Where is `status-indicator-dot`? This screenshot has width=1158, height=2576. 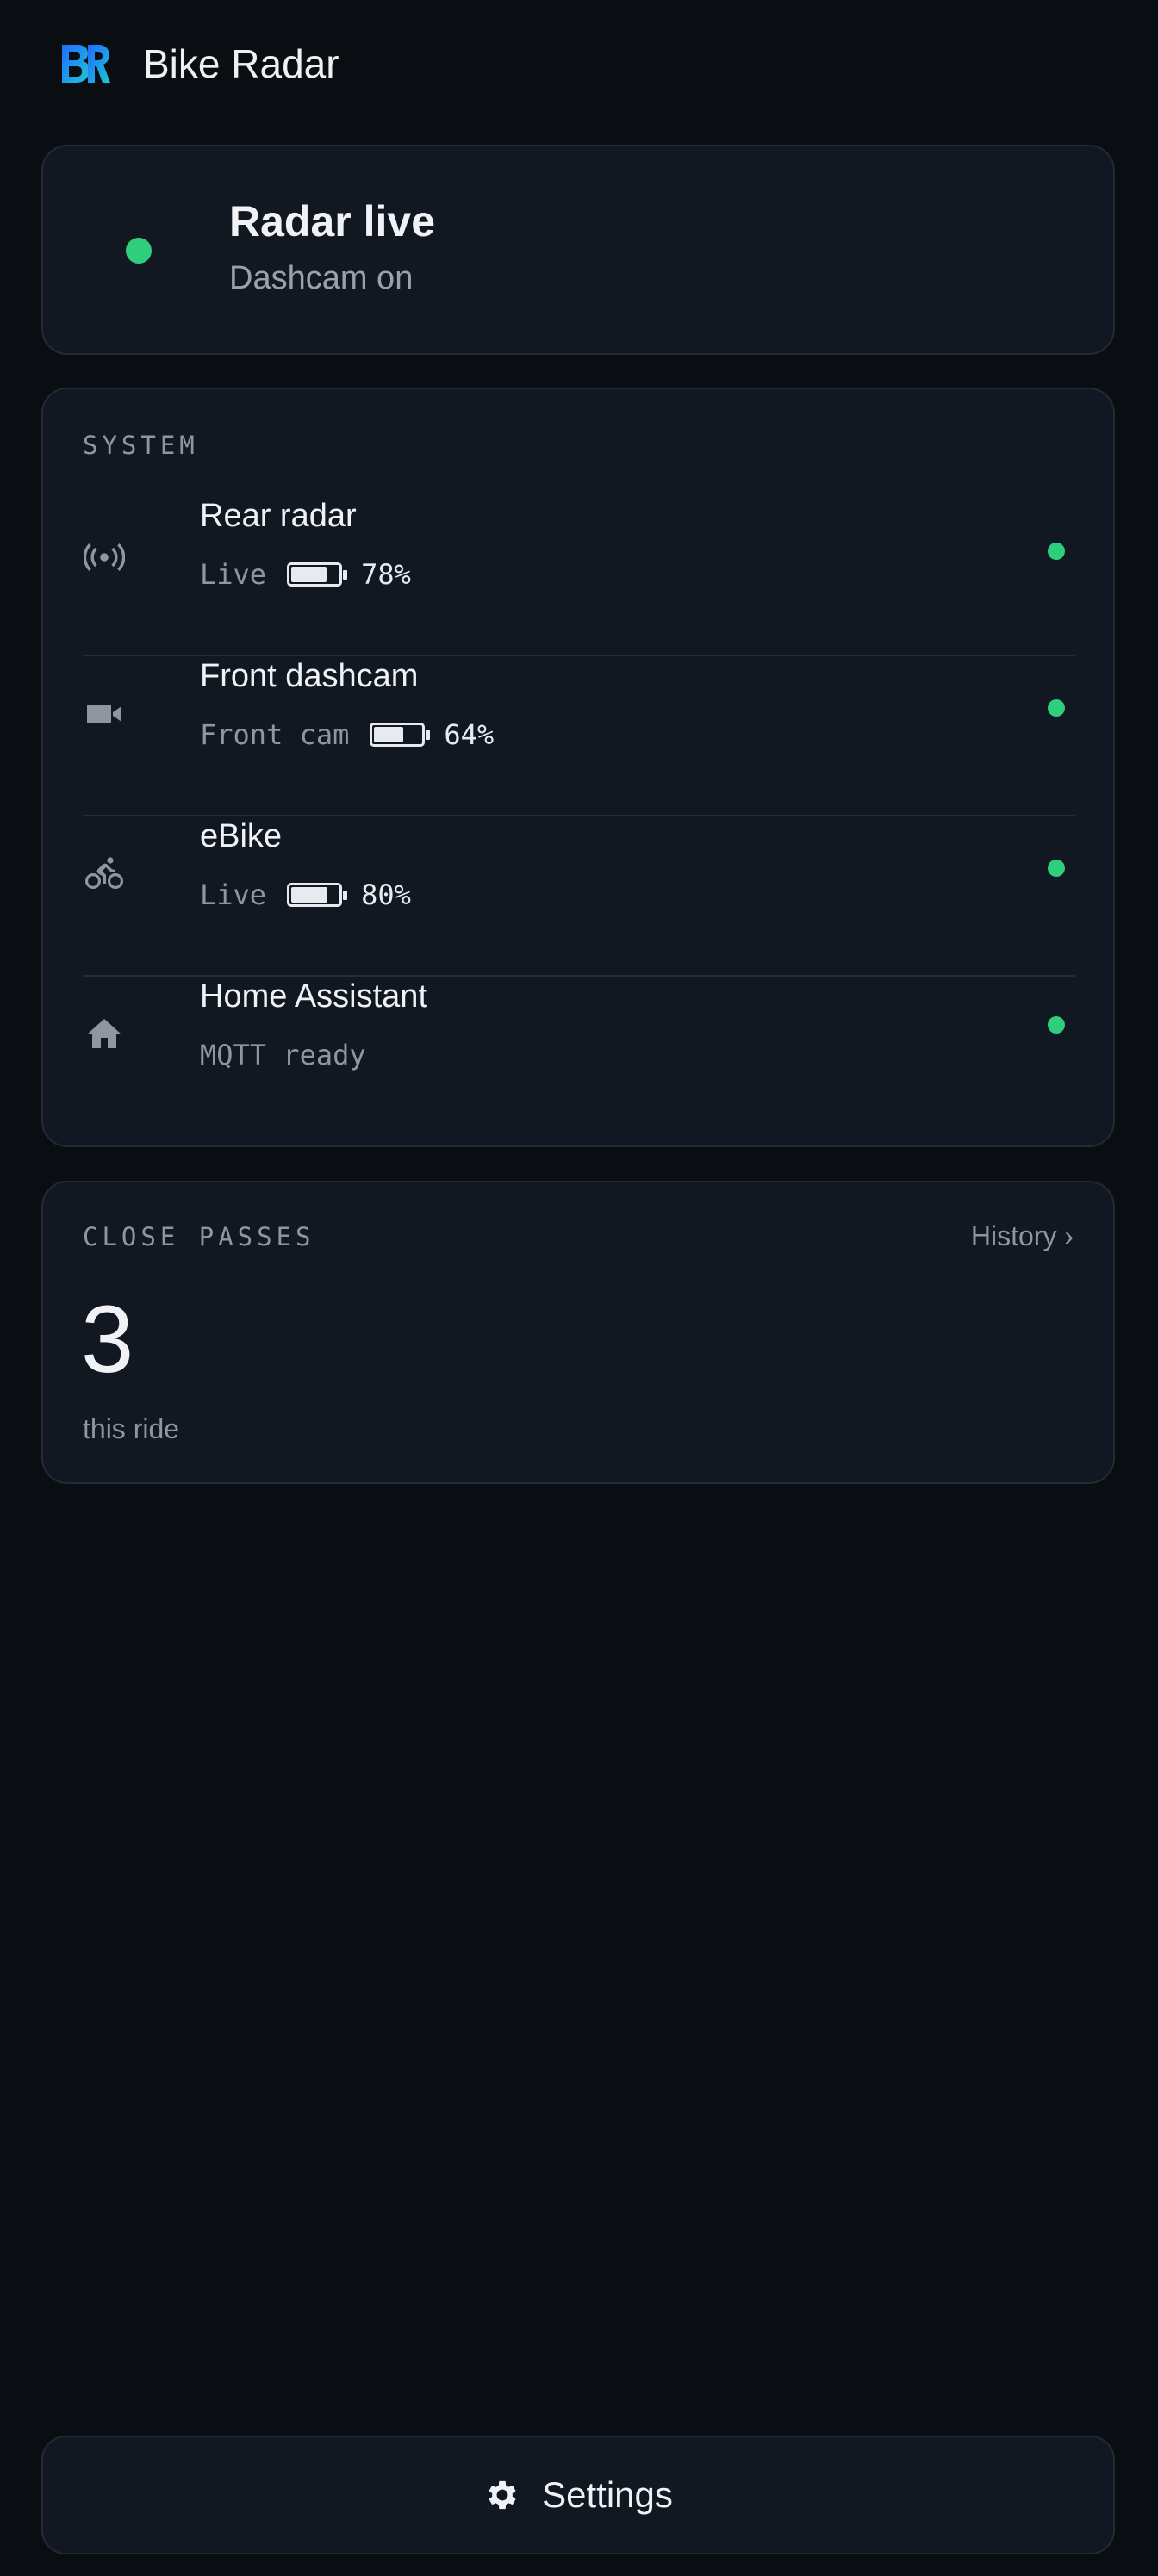
status-indicator-dot is located at coordinates (139, 251).